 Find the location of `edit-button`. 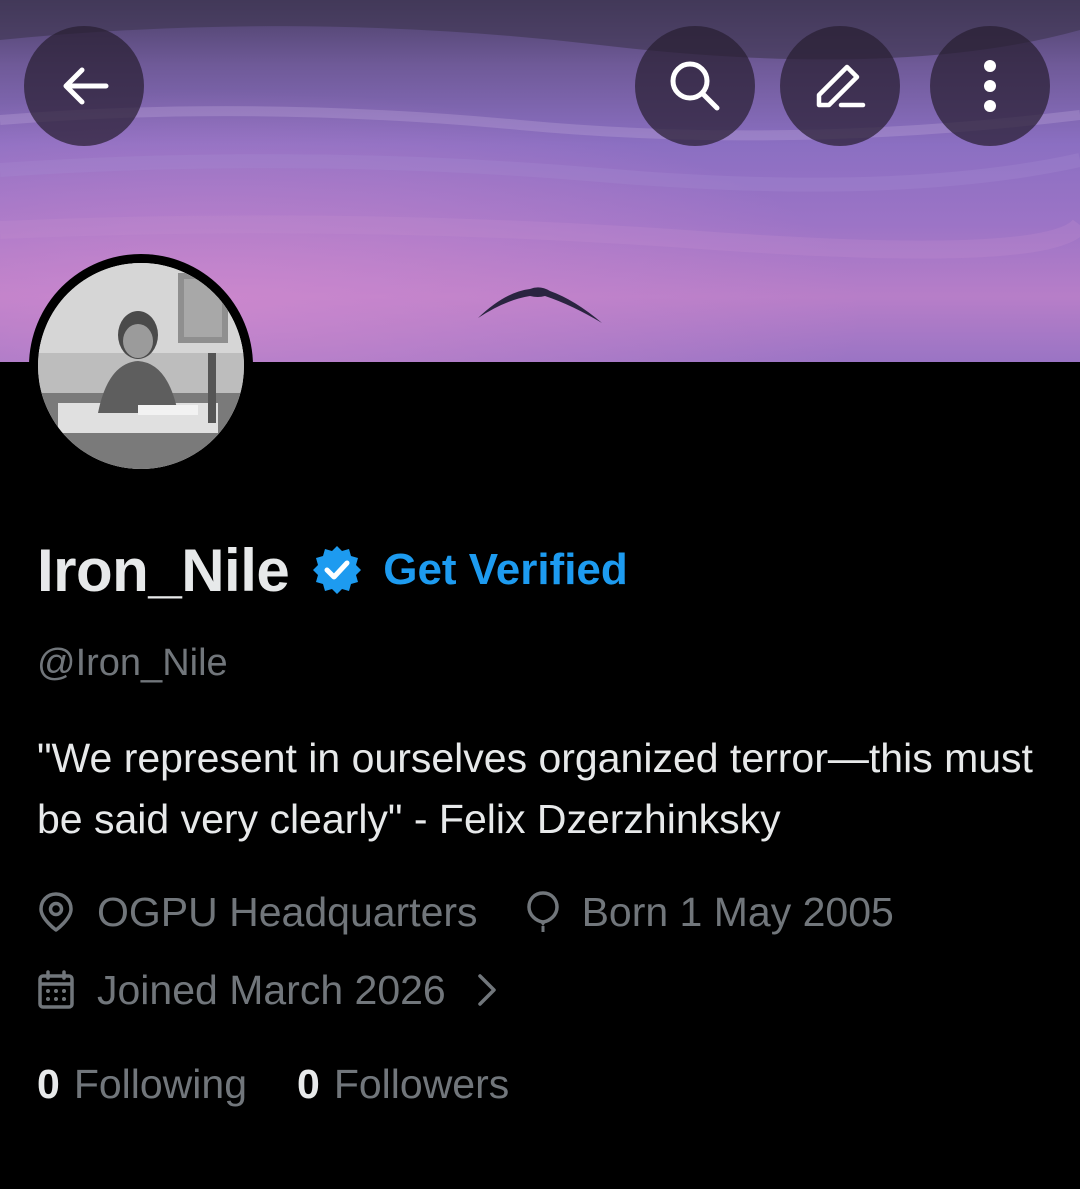

edit-button is located at coordinates (840, 86).